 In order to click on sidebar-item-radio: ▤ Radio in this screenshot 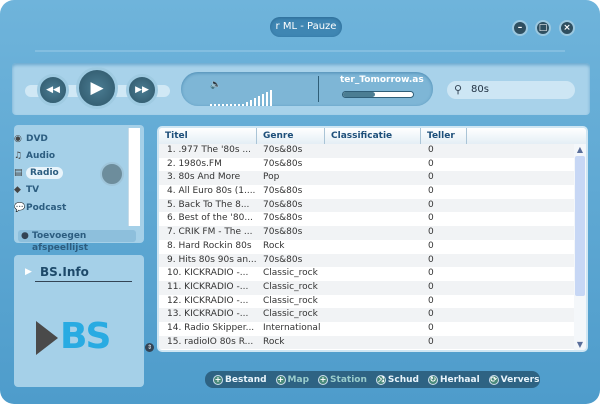, I will do `click(38, 173)`.